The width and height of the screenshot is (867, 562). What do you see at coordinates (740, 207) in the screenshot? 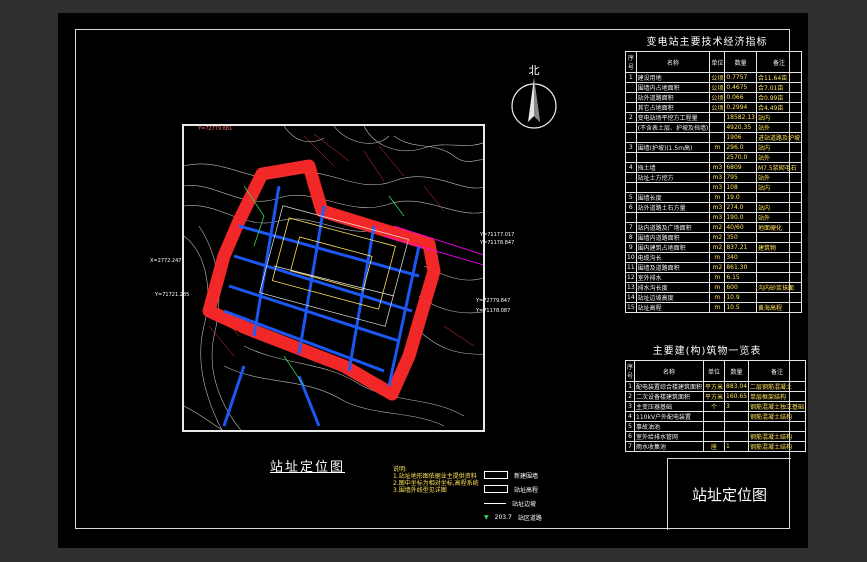
I see `table-cell: 274.0` at bounding box center [740, 207].